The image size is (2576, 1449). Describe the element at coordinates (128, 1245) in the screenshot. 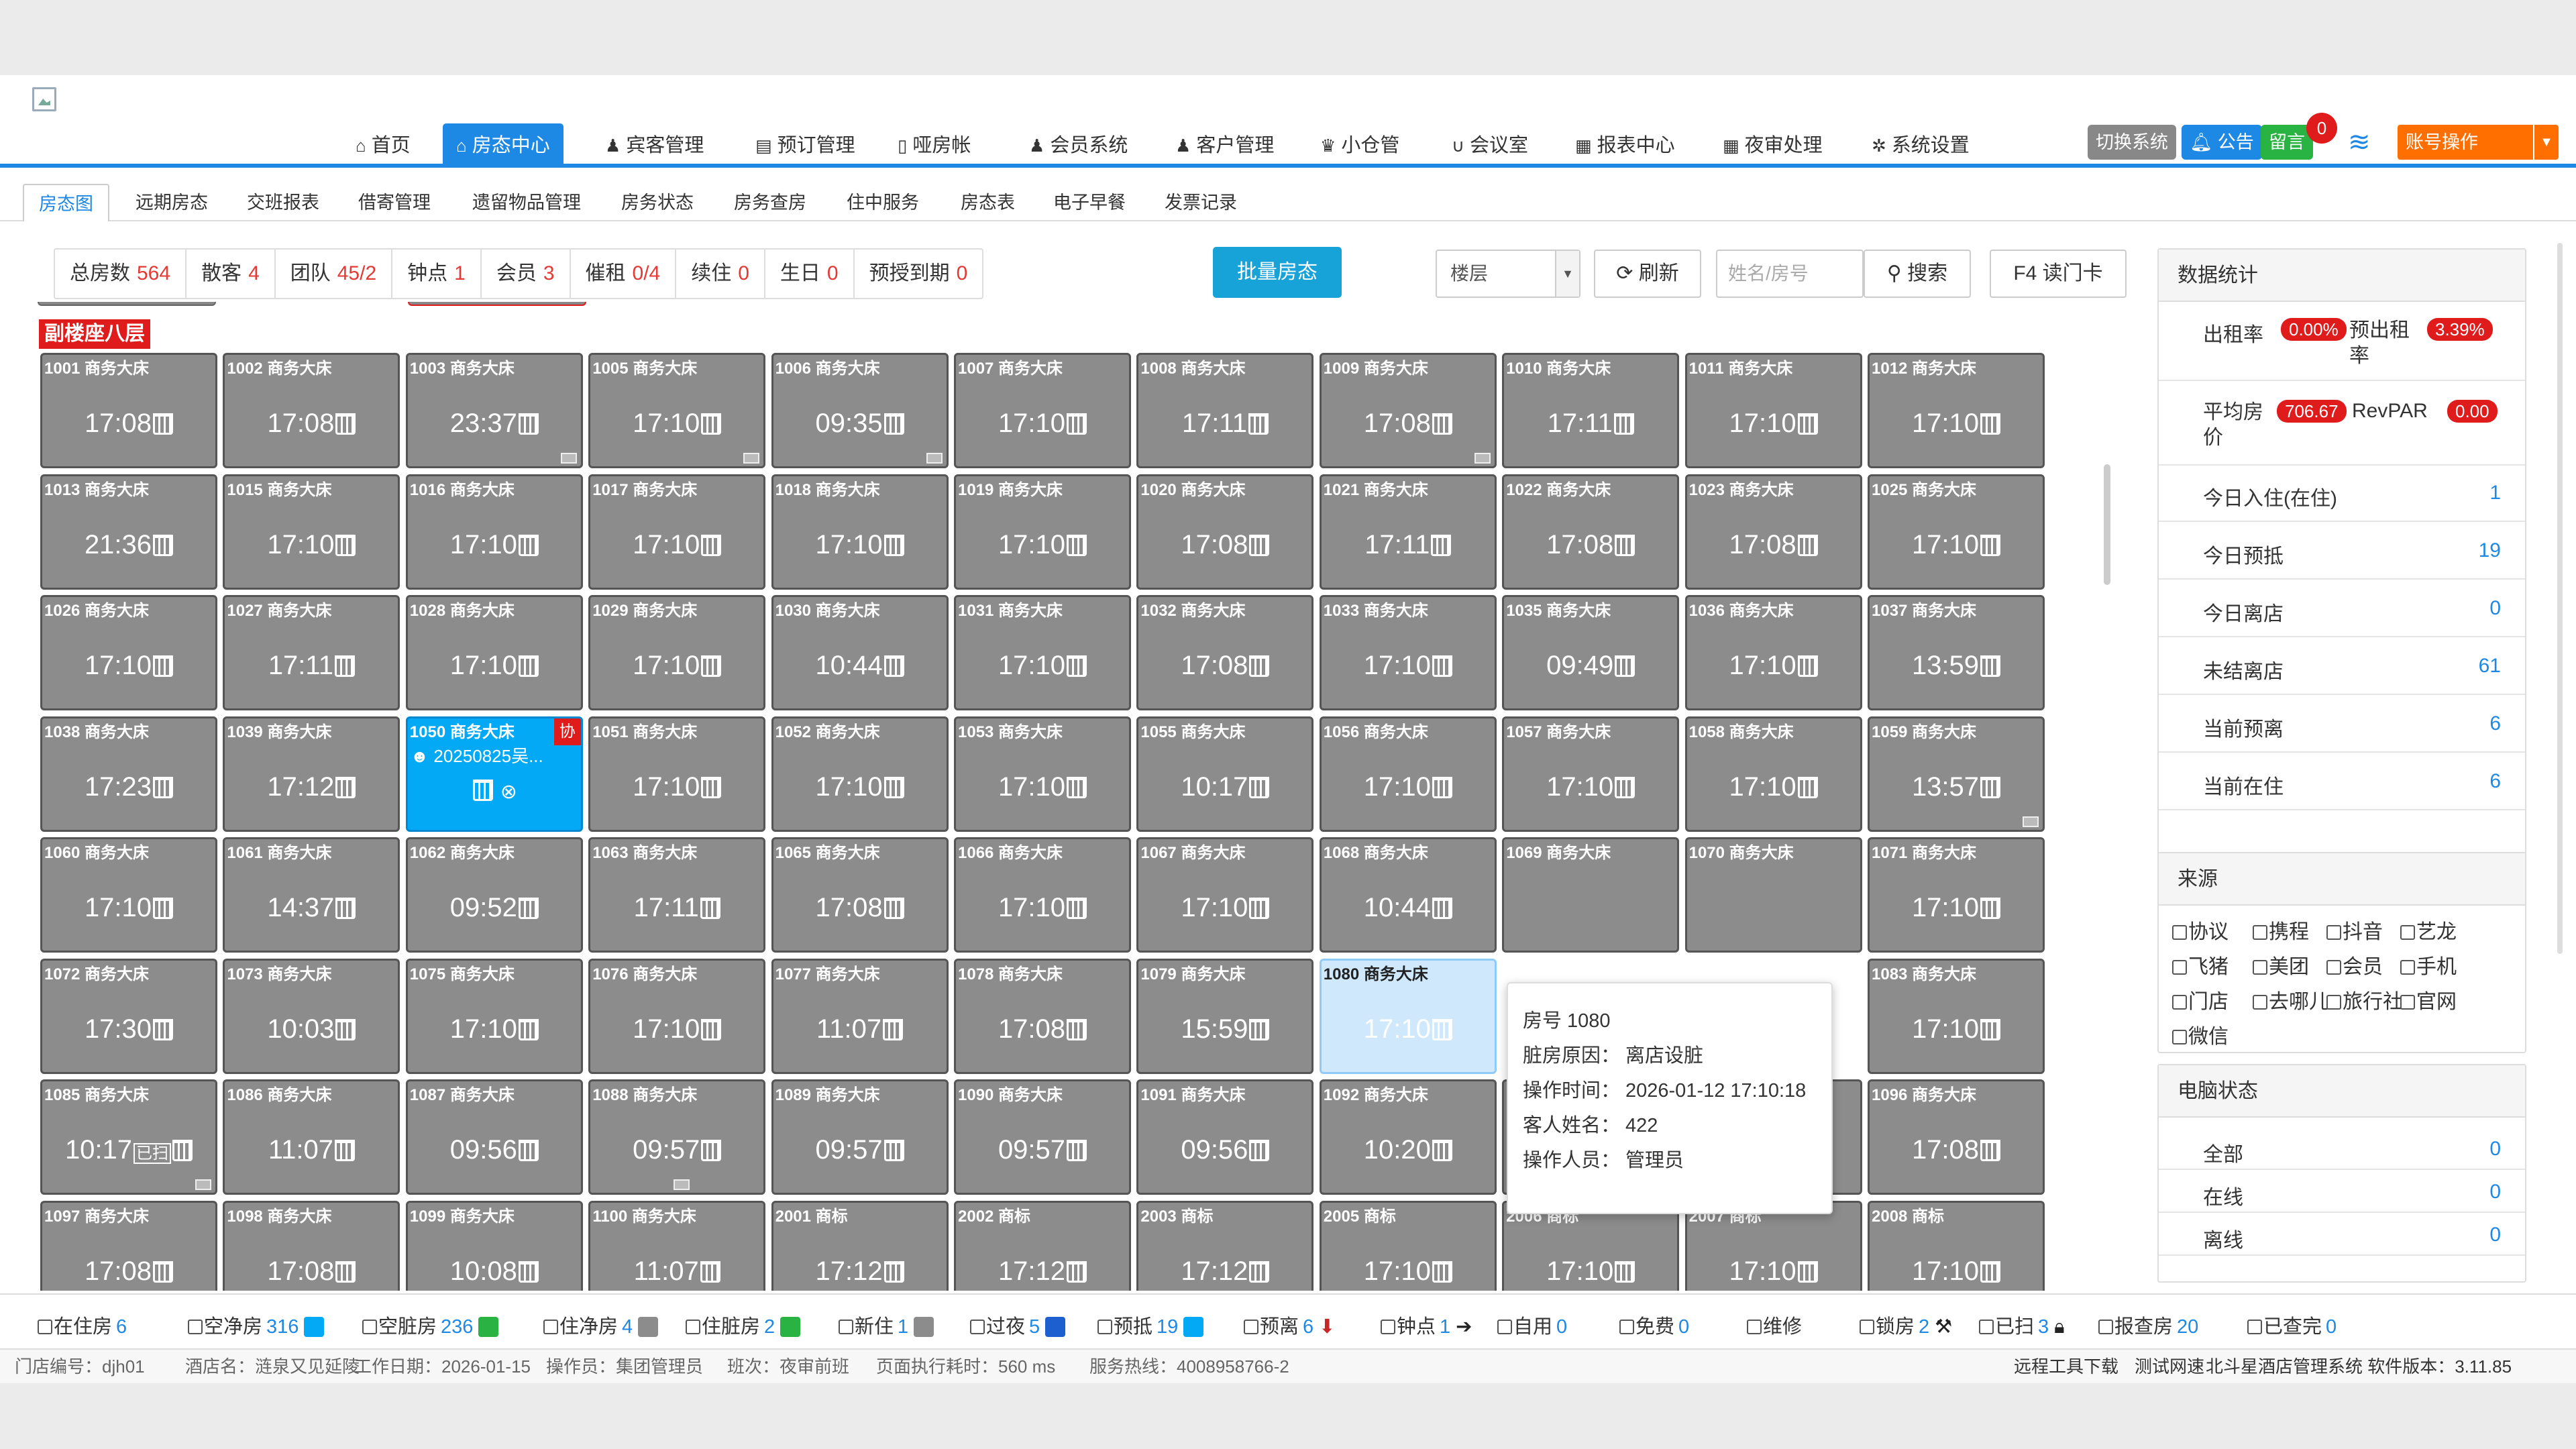

I see `room-card: 1097 商务大床 17:08` at that location.